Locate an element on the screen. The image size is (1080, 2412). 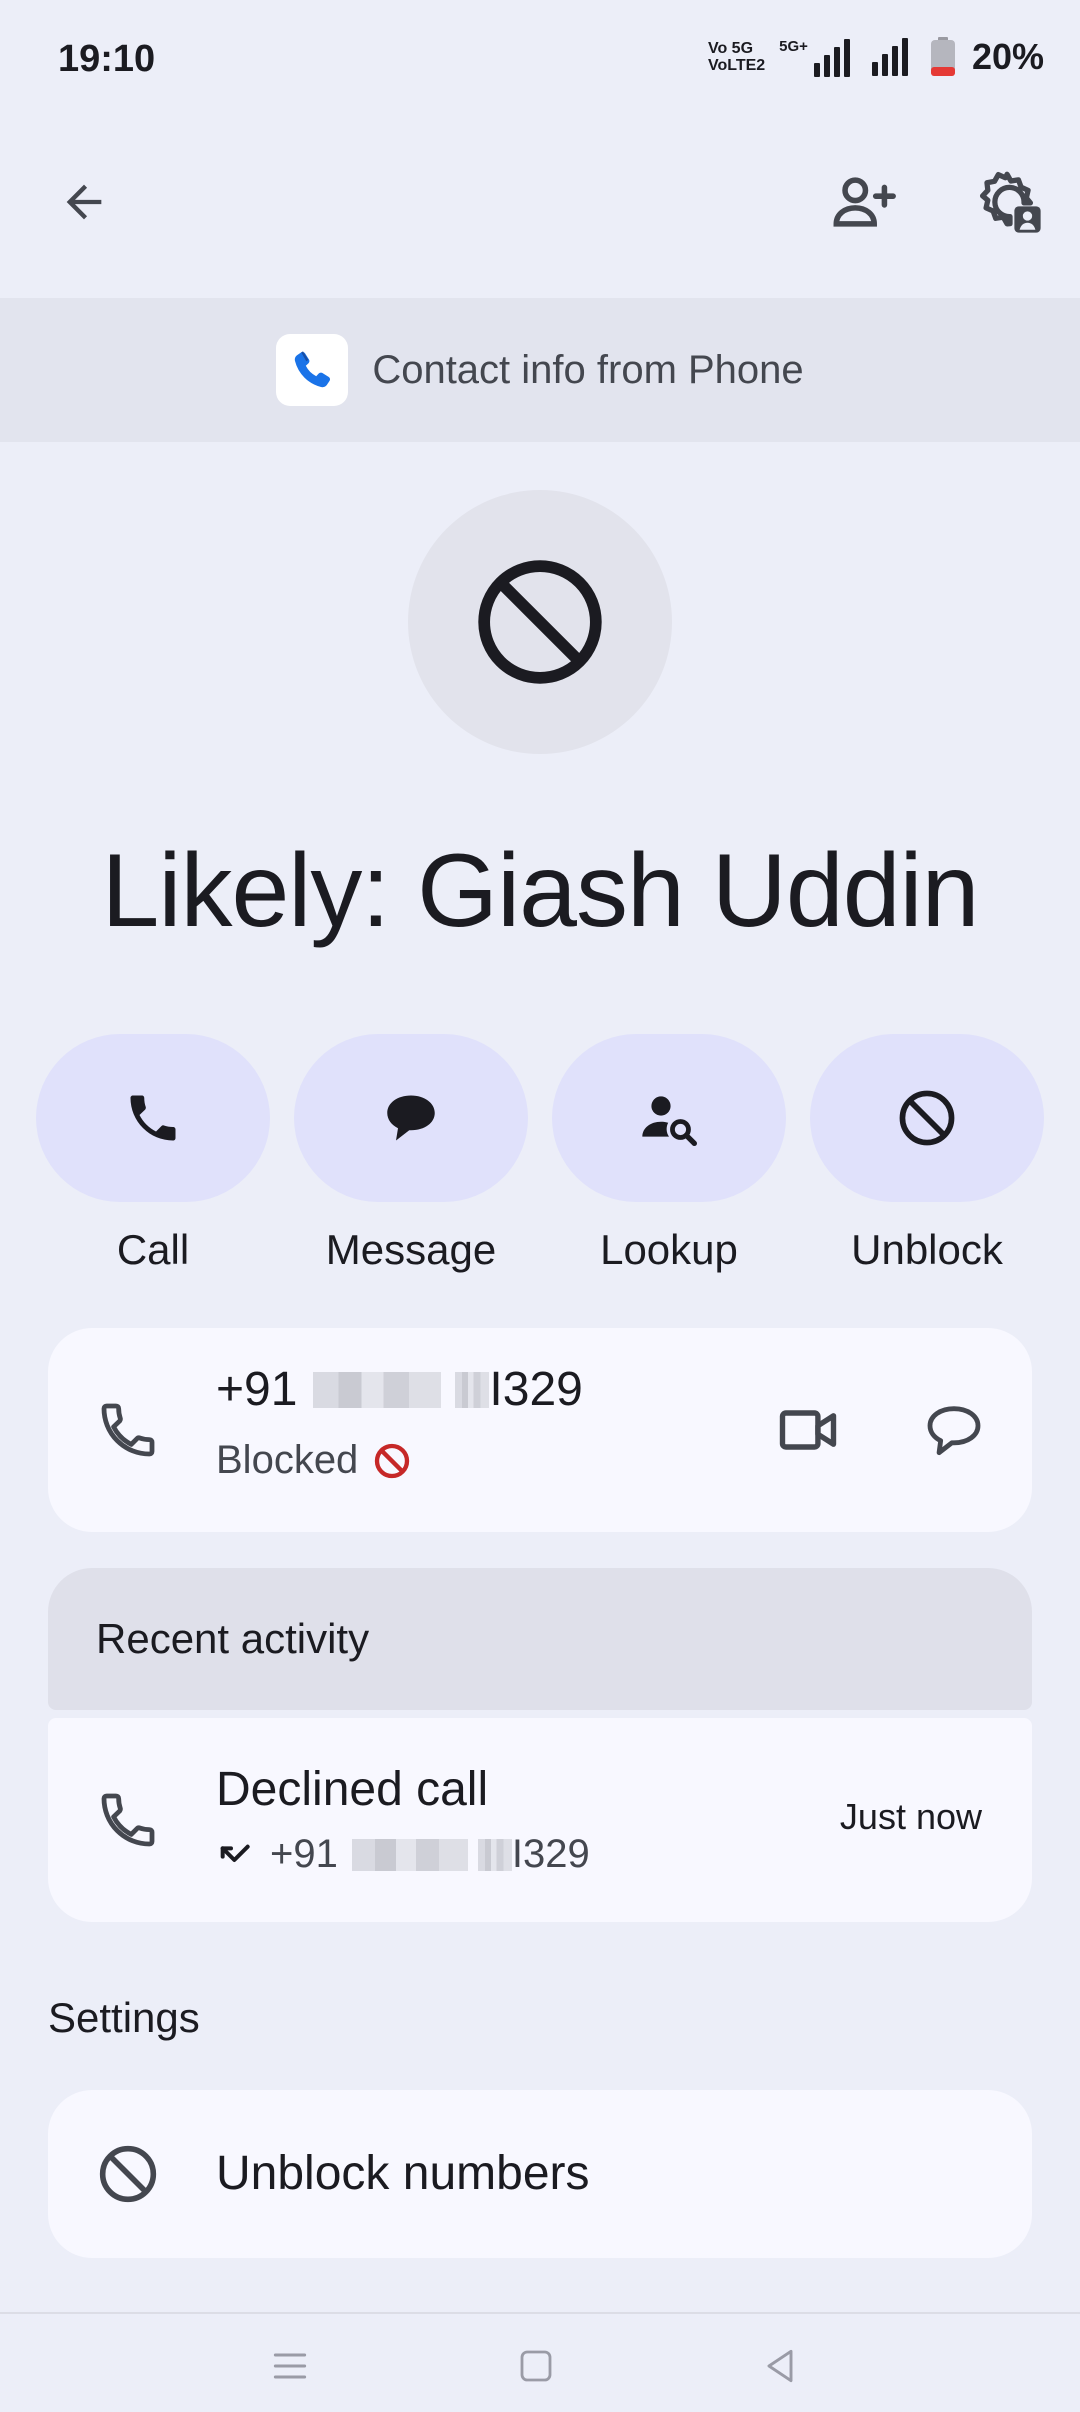
home-button is located at coordinates (536, 2366).